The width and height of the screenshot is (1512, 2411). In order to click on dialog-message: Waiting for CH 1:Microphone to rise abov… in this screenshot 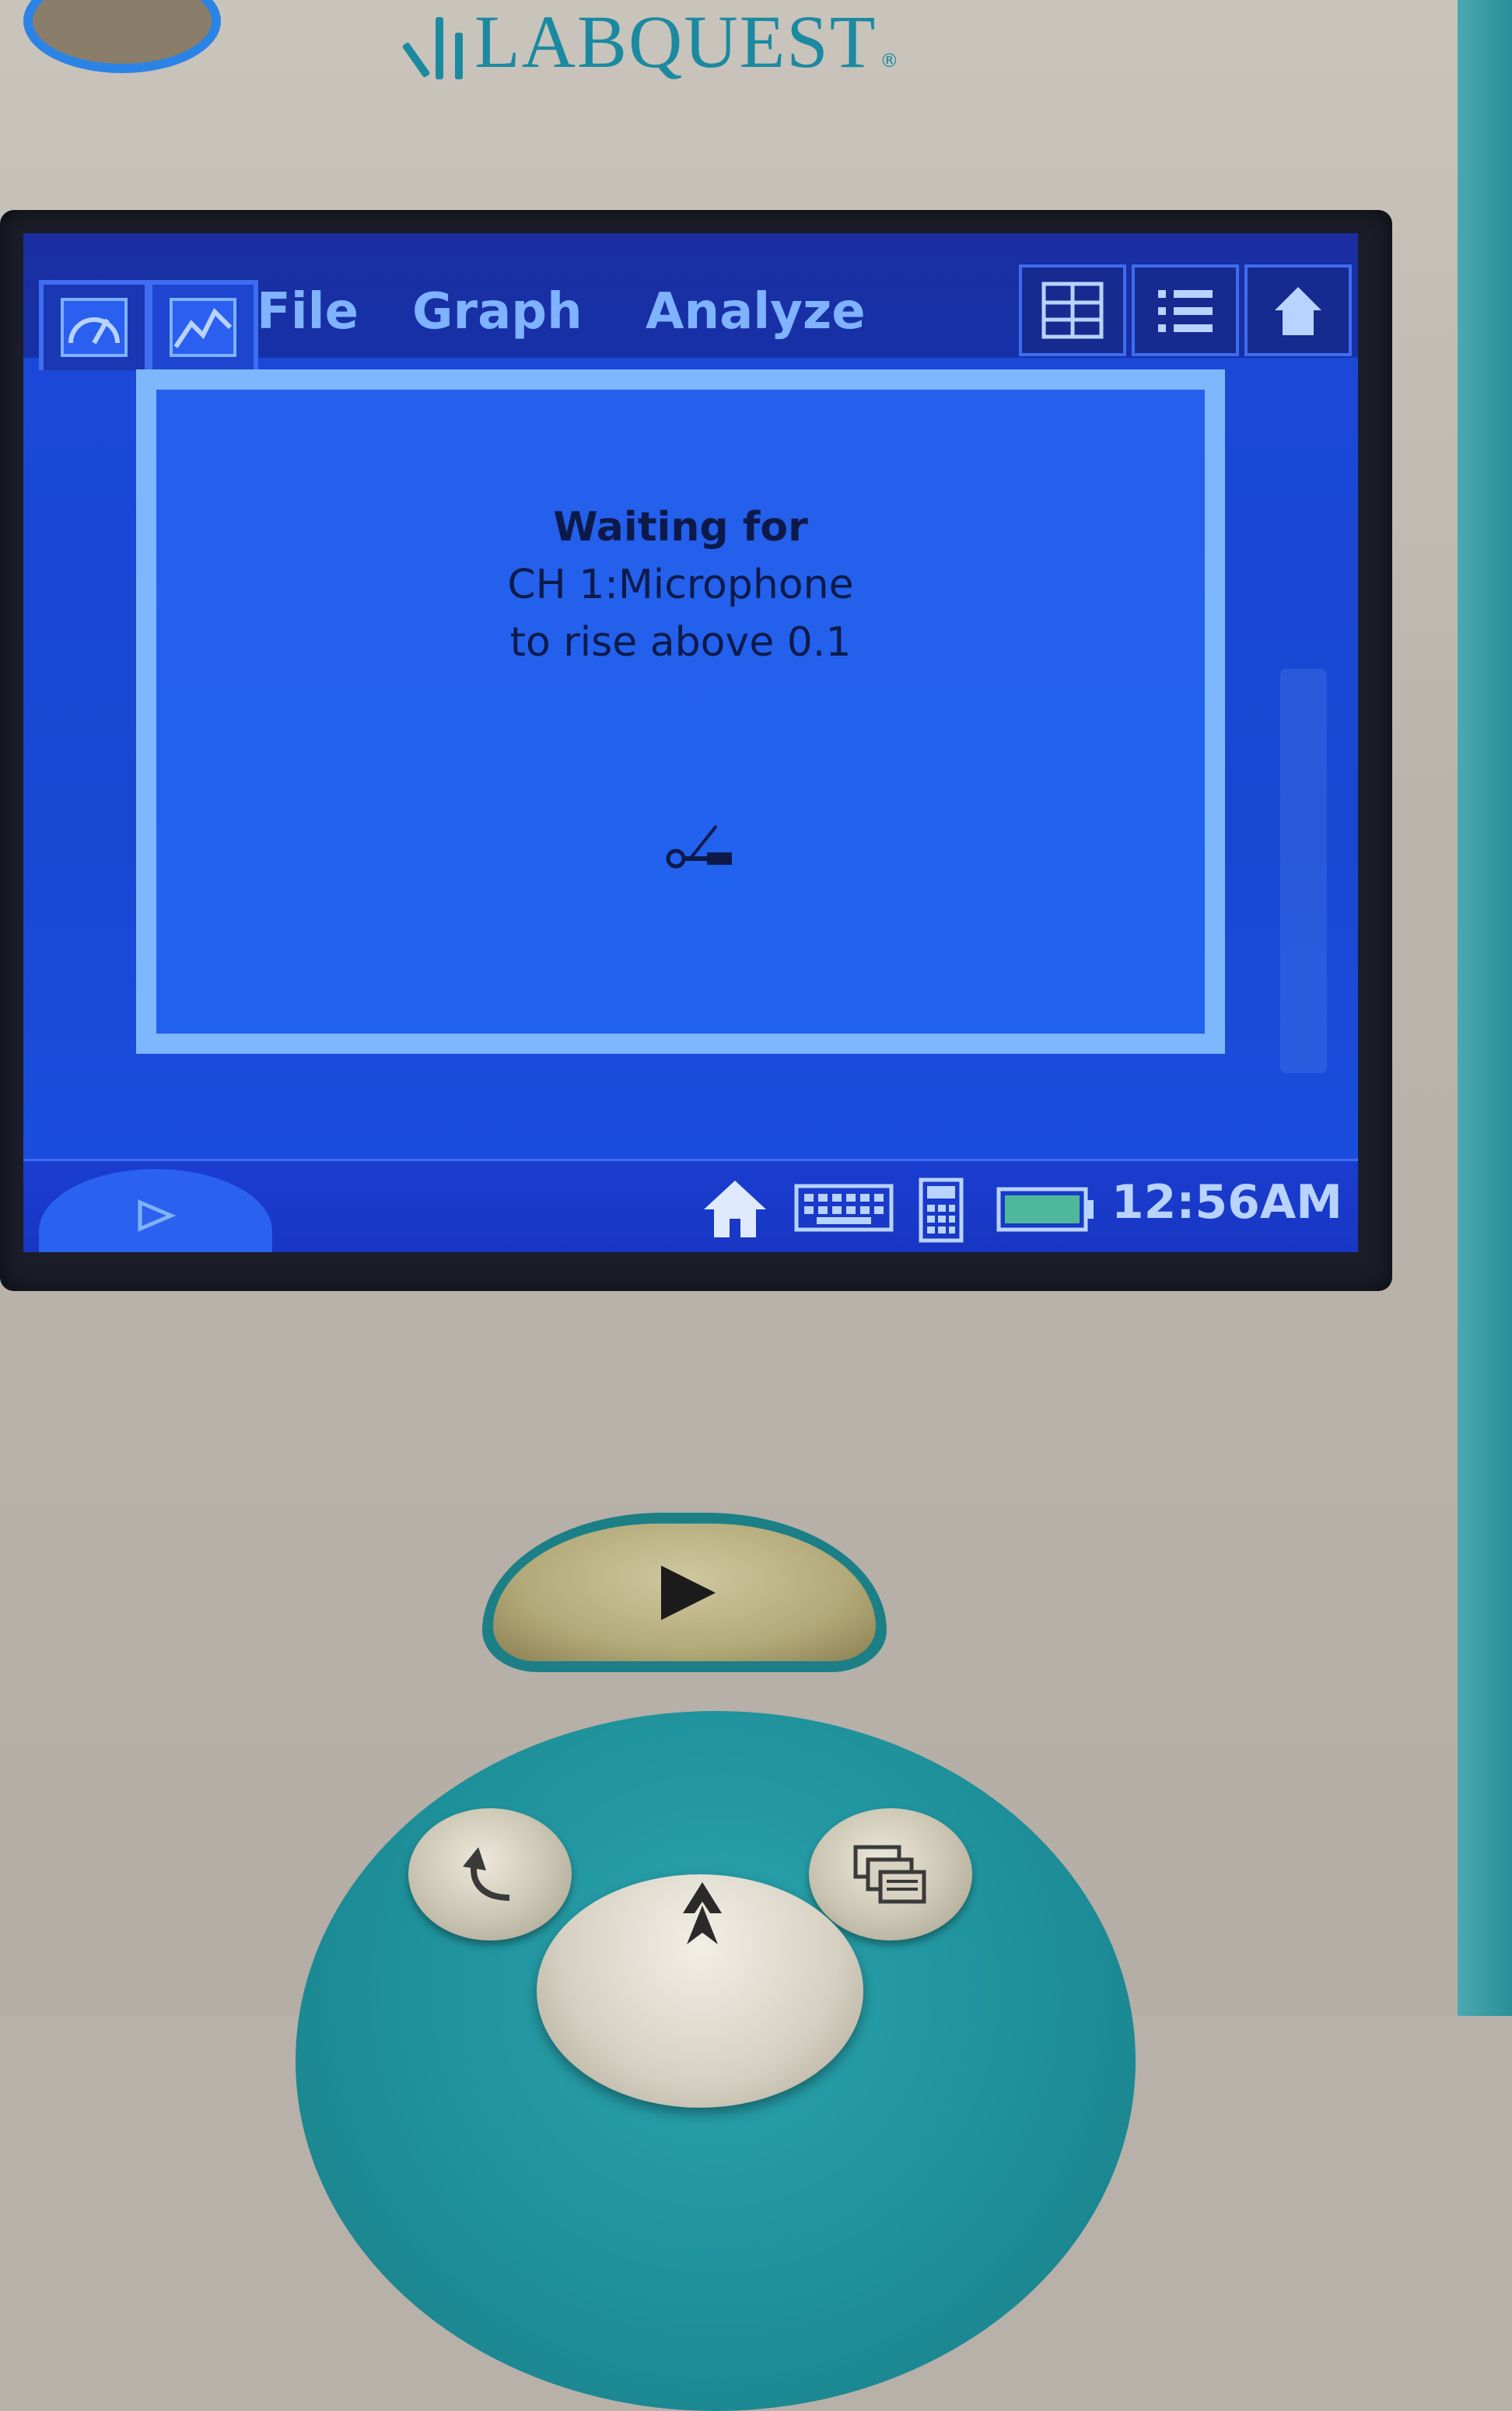, I will do `click(680, 585)`.